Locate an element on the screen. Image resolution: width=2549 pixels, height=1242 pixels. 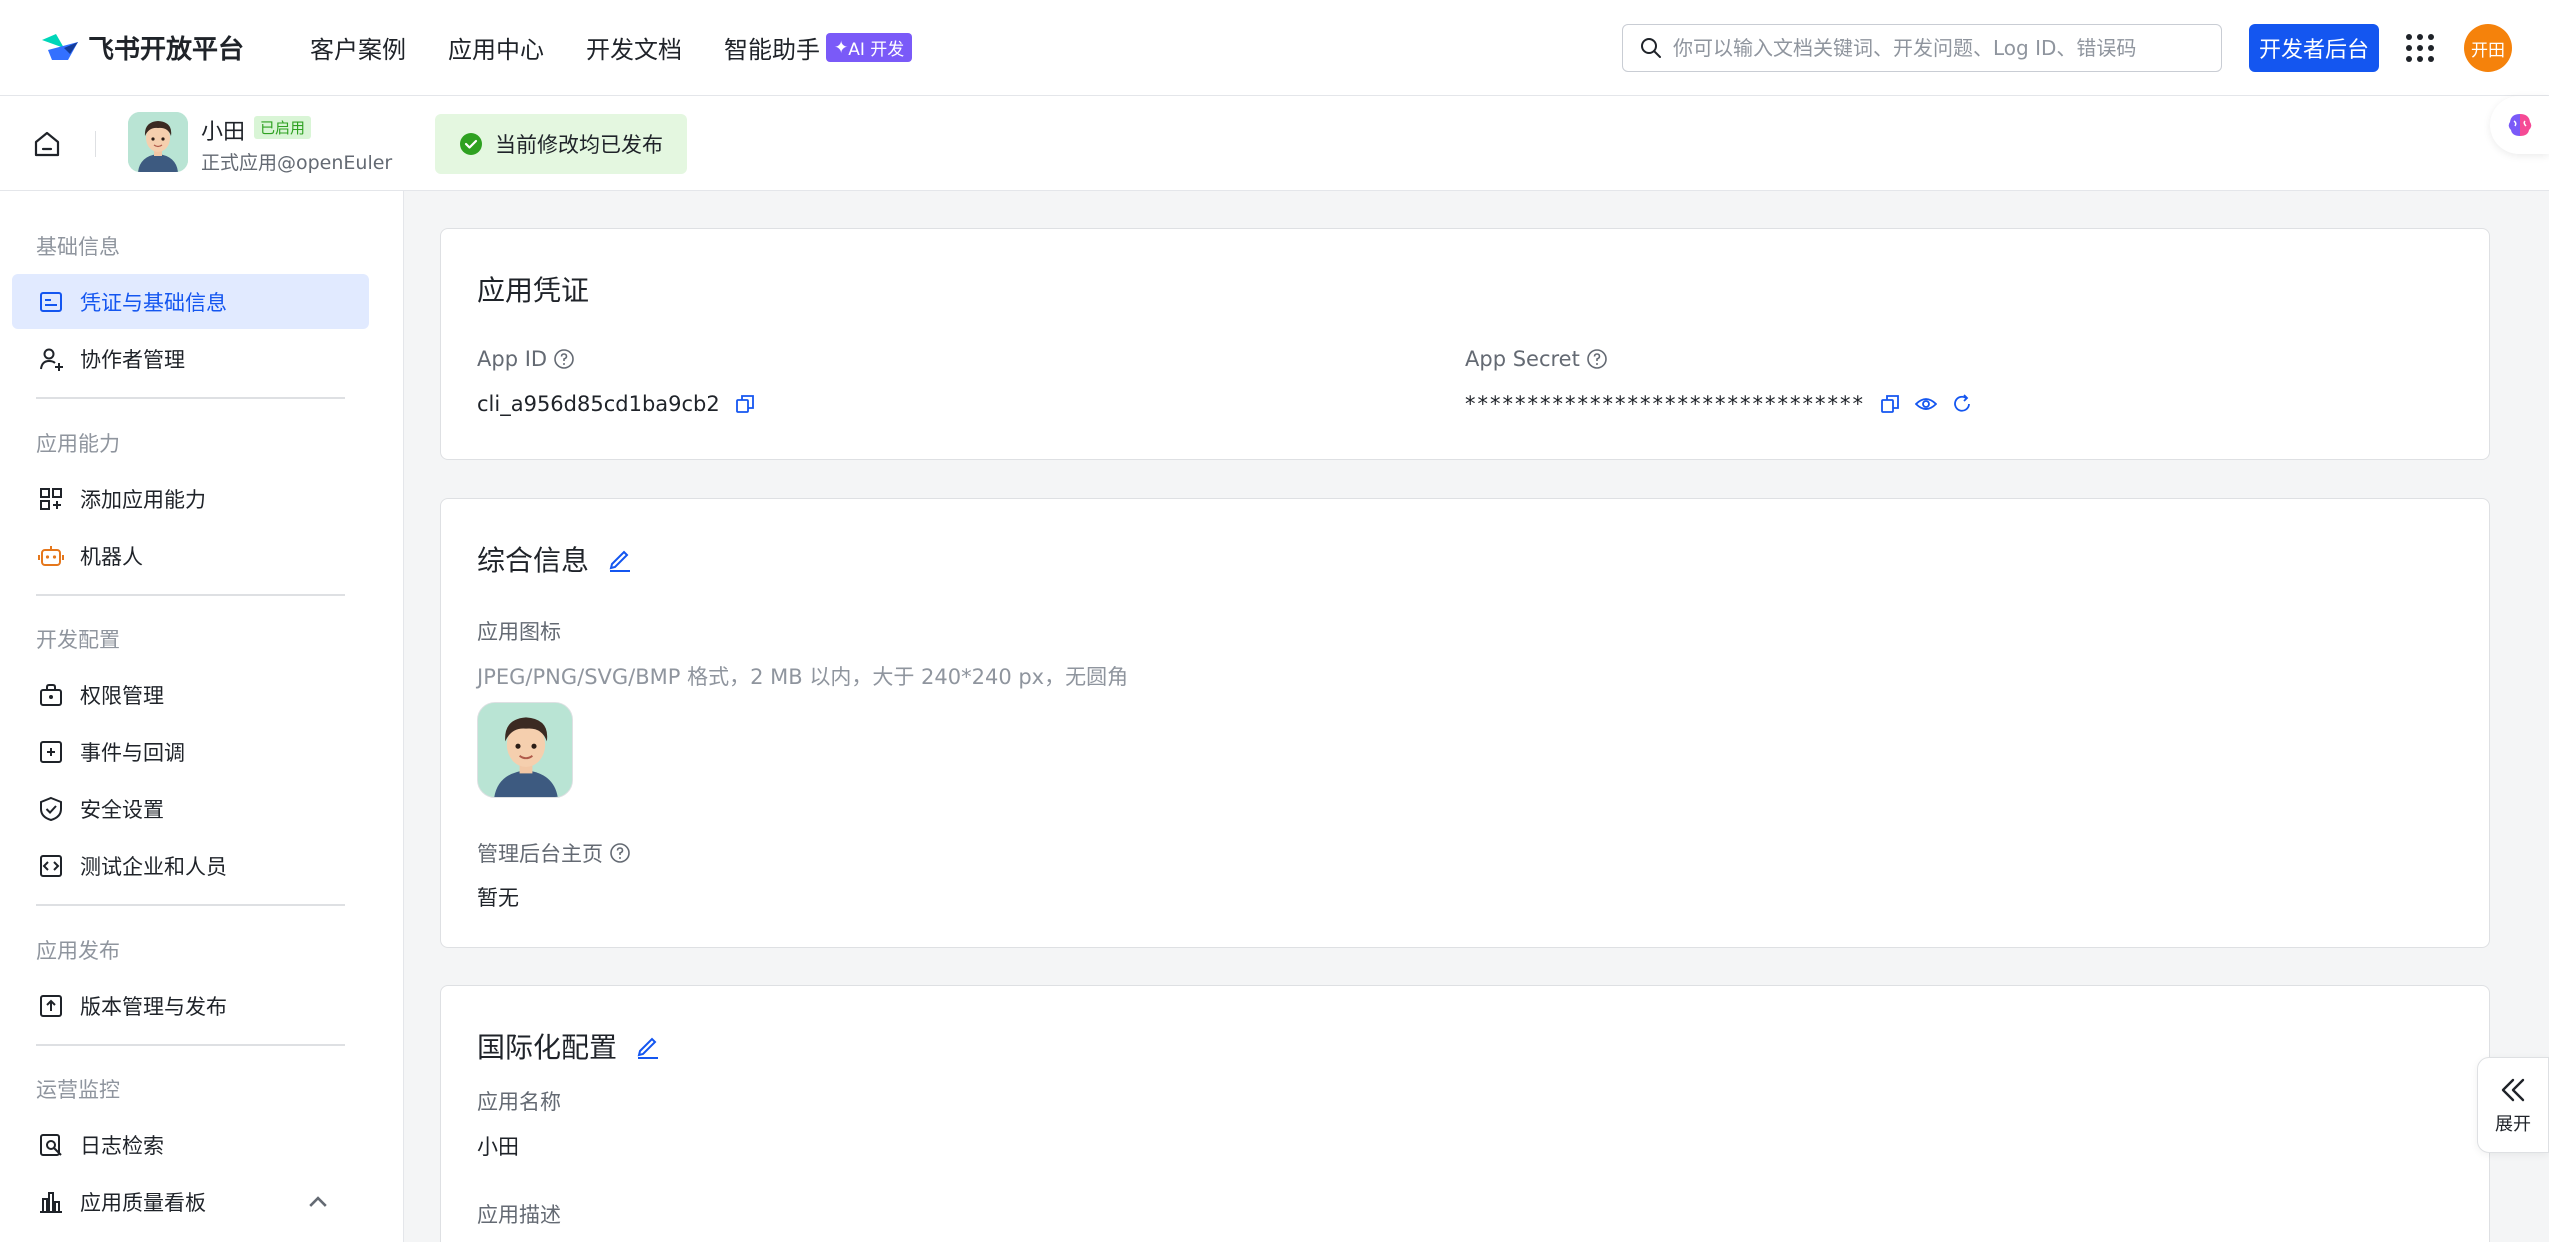
eye-icon is located at coordinates (1926, 404).